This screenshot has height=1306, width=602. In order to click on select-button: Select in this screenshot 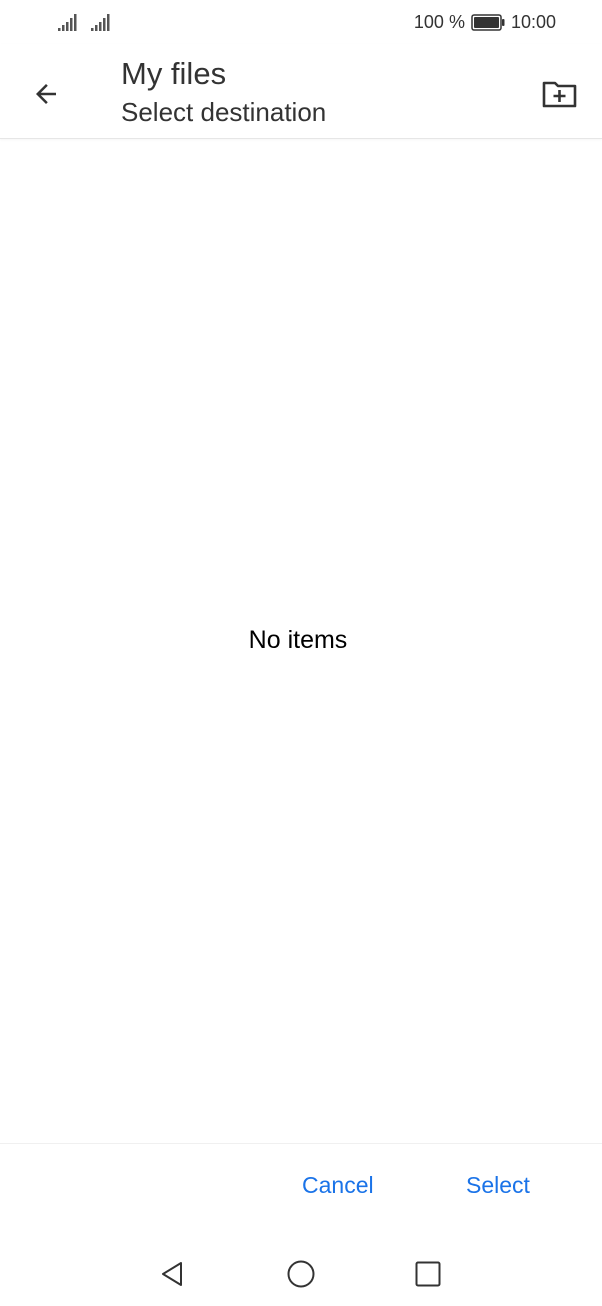, I will do `click(498, 1185)`.